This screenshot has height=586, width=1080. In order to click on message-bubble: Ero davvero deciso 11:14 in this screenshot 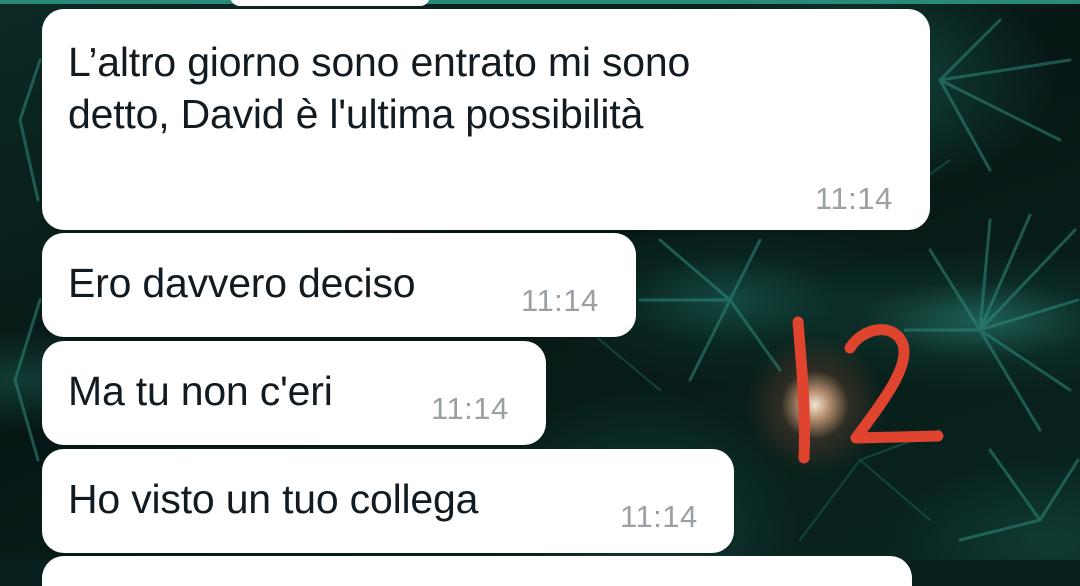, I will do `click(339, 285)`.